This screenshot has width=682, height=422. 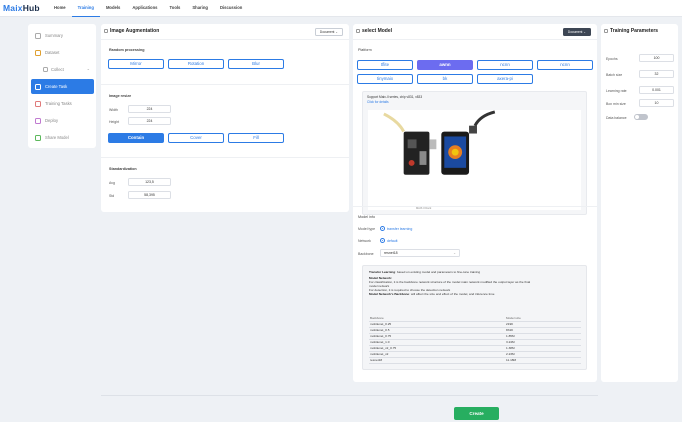 What do you see at coordinates (612, 59) in the screenshot?
I see `epochs-label: Epochs` at bounding box center [612, 59].